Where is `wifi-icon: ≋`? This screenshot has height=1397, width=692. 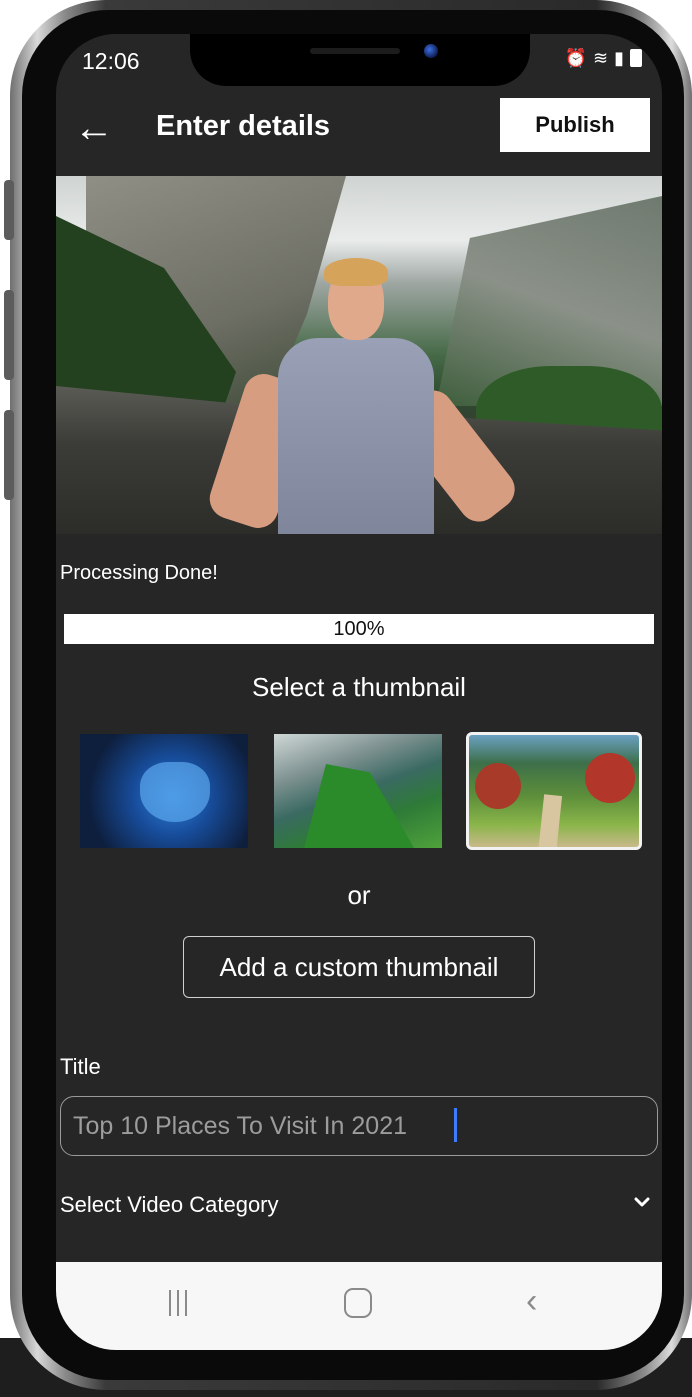
wifi-icon: ≋ is located at coordinates (601, 58).